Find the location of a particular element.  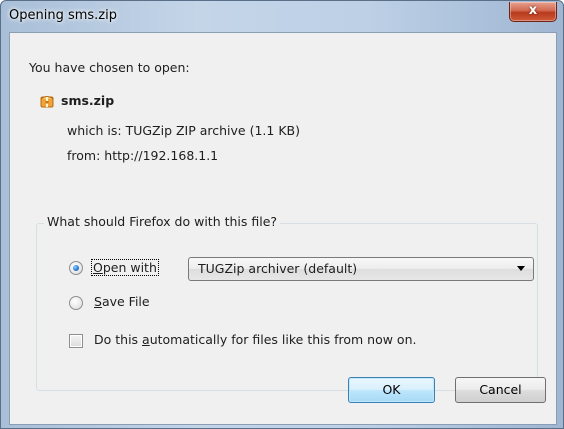

save-file-mnemonic: S is located at coordinates (98, 301).